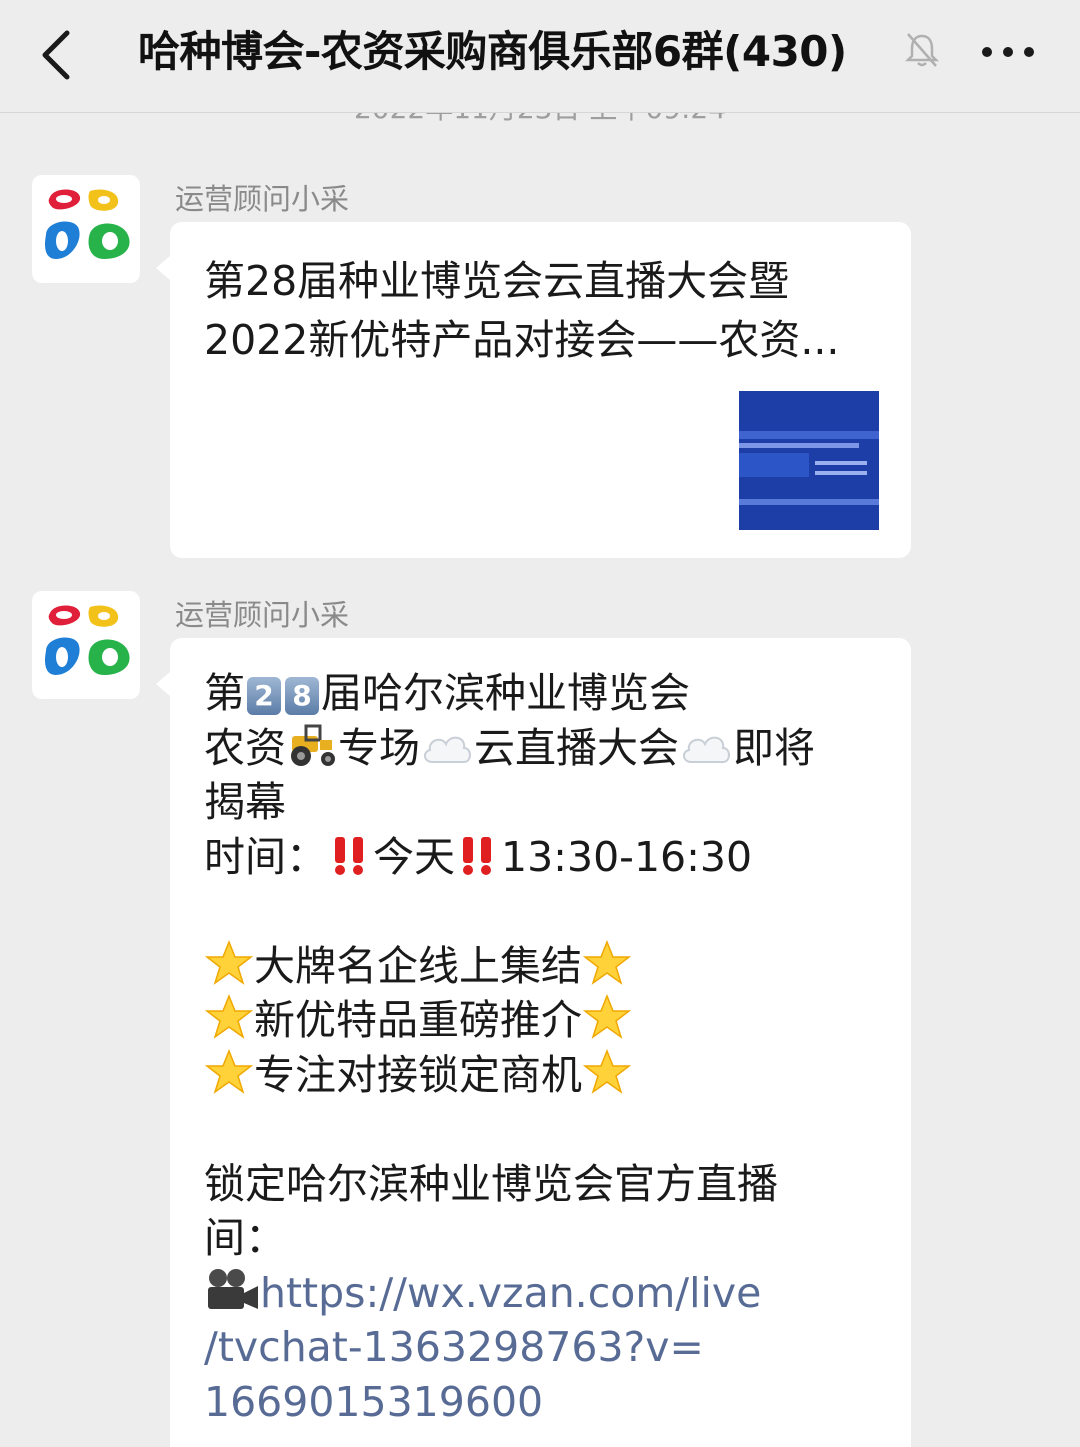  What do you see at coordinates (245, 747) in the screenshot?
I see `text-segment: 农资` at bounding box center [245, 747].